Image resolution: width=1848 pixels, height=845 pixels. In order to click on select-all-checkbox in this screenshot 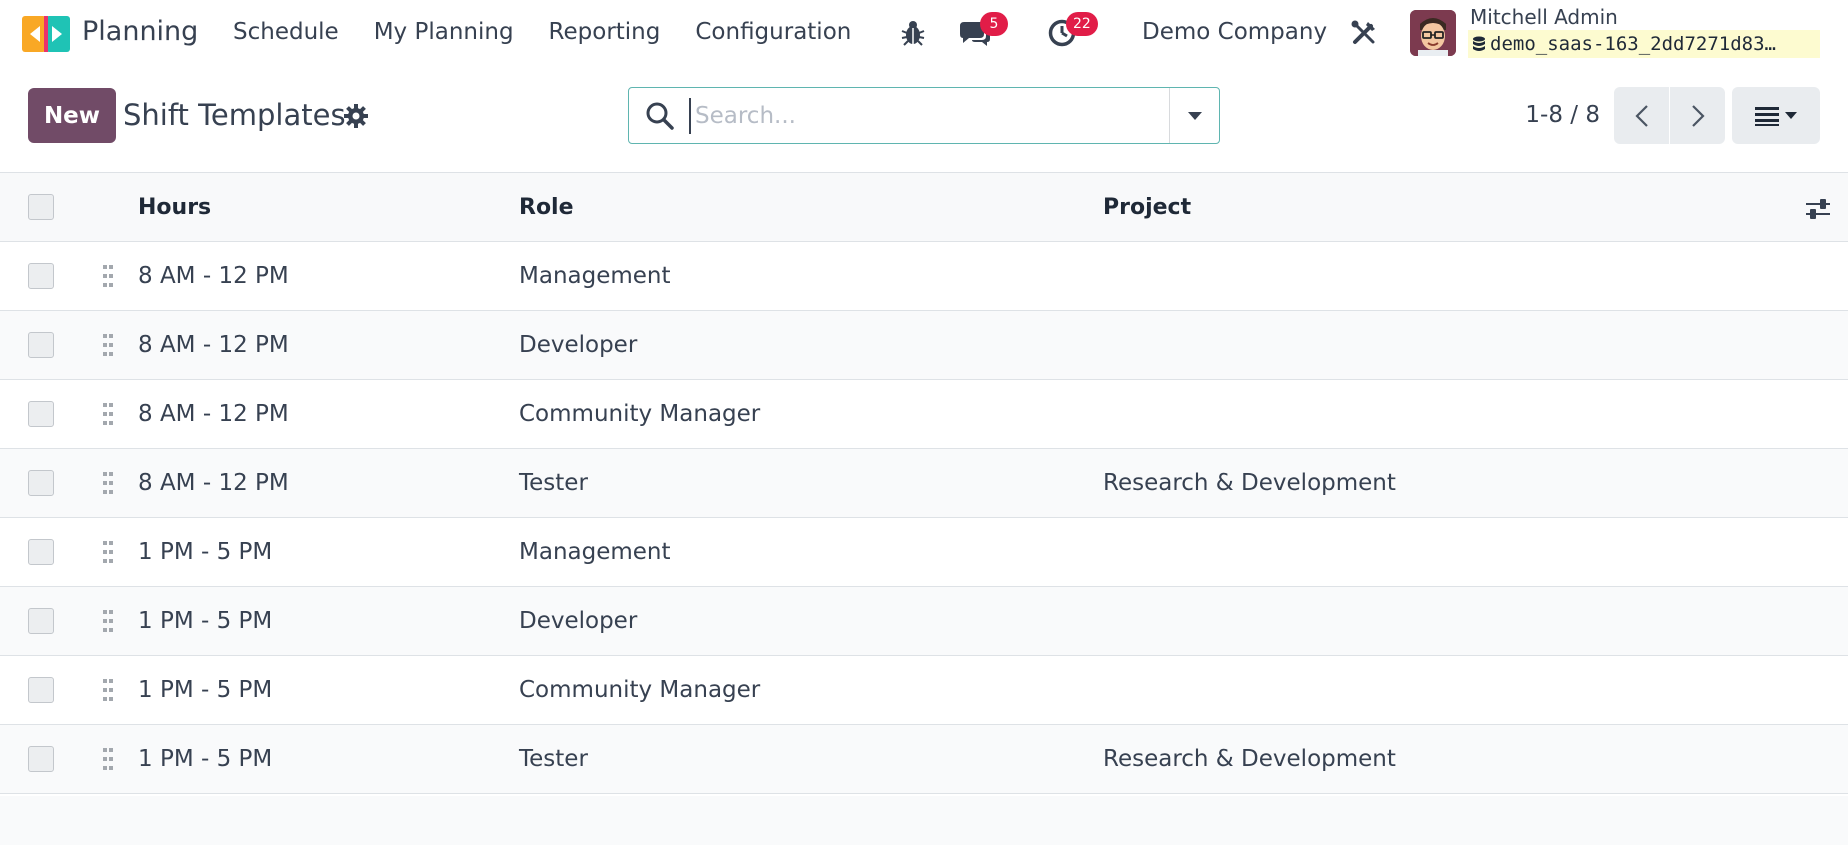, I will do `click(41, 207)`.